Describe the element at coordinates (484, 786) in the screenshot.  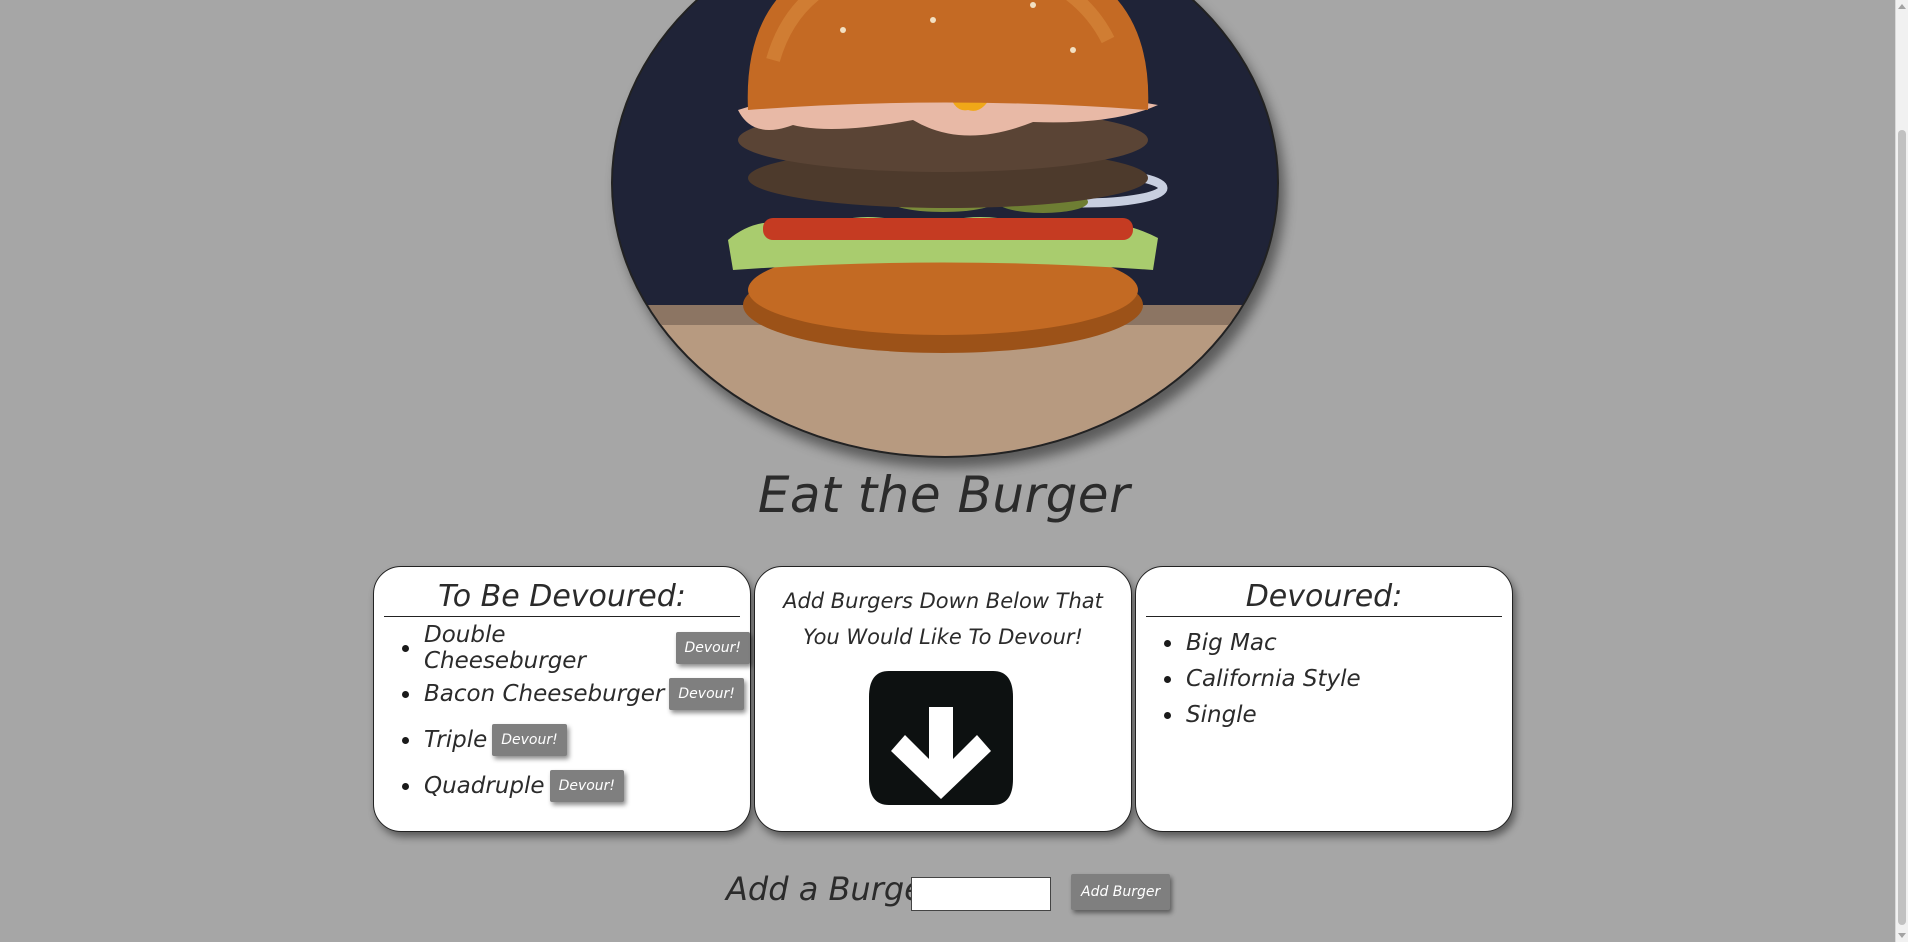
I see `burger-name: Quadruple` at that location.